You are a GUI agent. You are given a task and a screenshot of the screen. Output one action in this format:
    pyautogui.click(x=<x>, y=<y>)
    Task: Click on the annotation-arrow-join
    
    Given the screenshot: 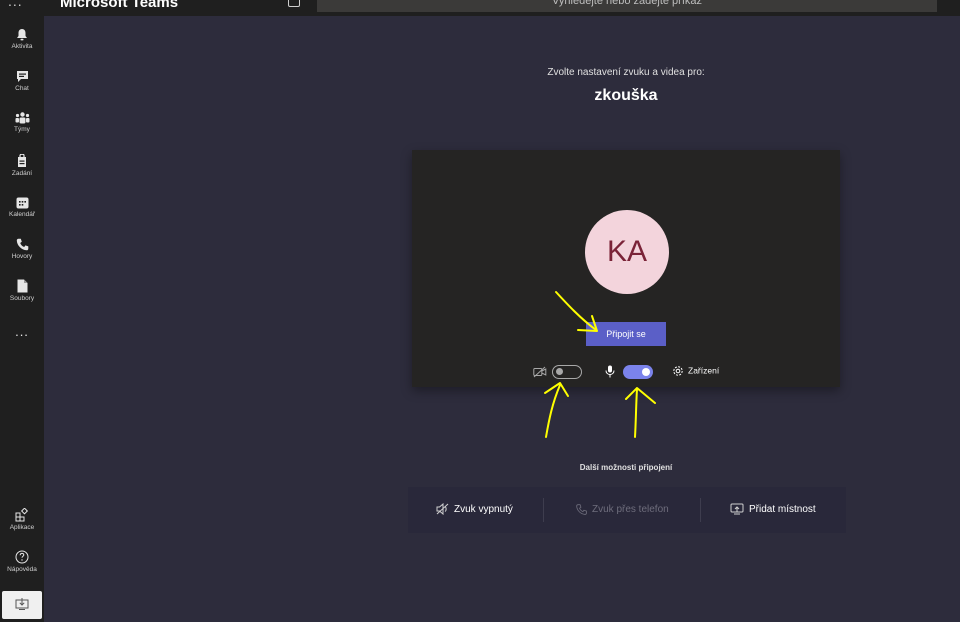 What is the action you would take?
    pyautogui.click(x=576, y=311)
    